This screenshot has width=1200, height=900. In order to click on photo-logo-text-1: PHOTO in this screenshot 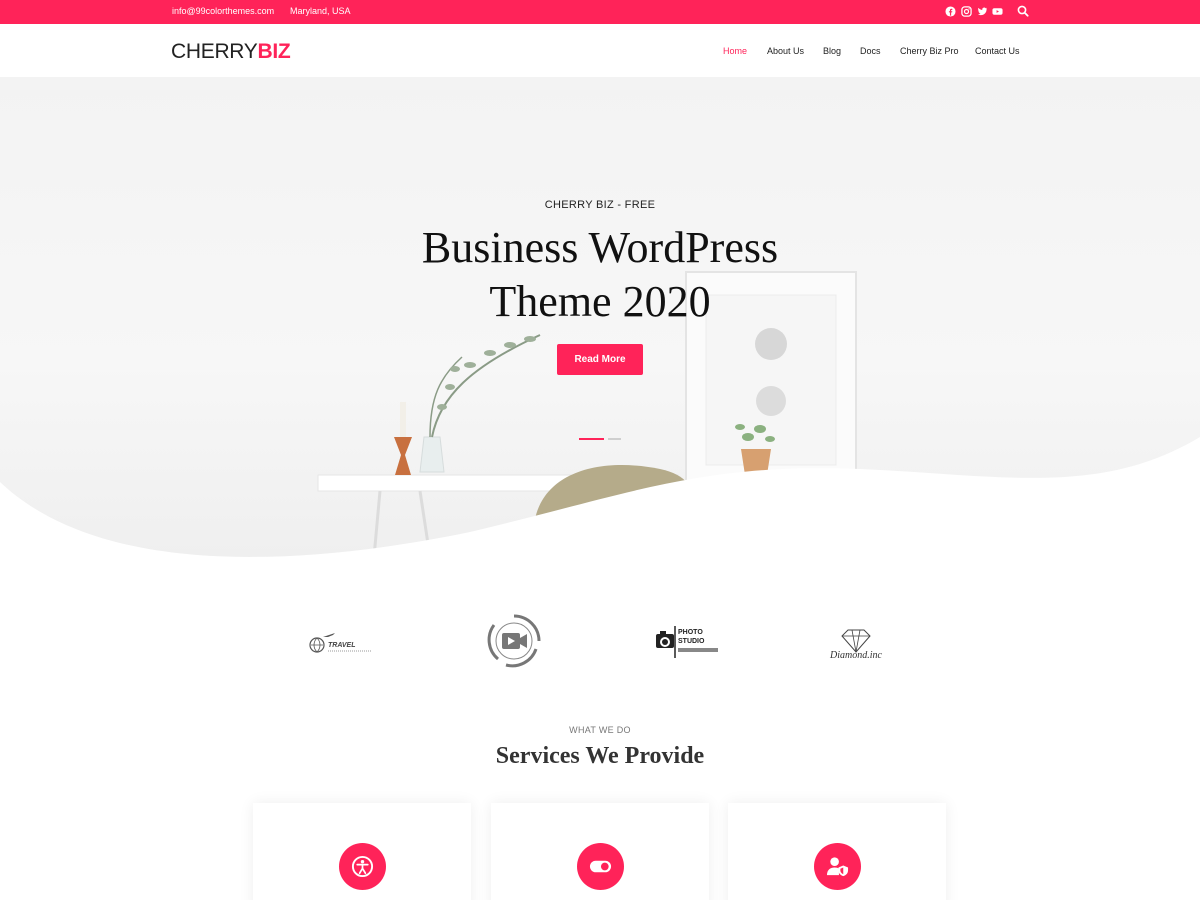, I will do `click(690, 632)`.